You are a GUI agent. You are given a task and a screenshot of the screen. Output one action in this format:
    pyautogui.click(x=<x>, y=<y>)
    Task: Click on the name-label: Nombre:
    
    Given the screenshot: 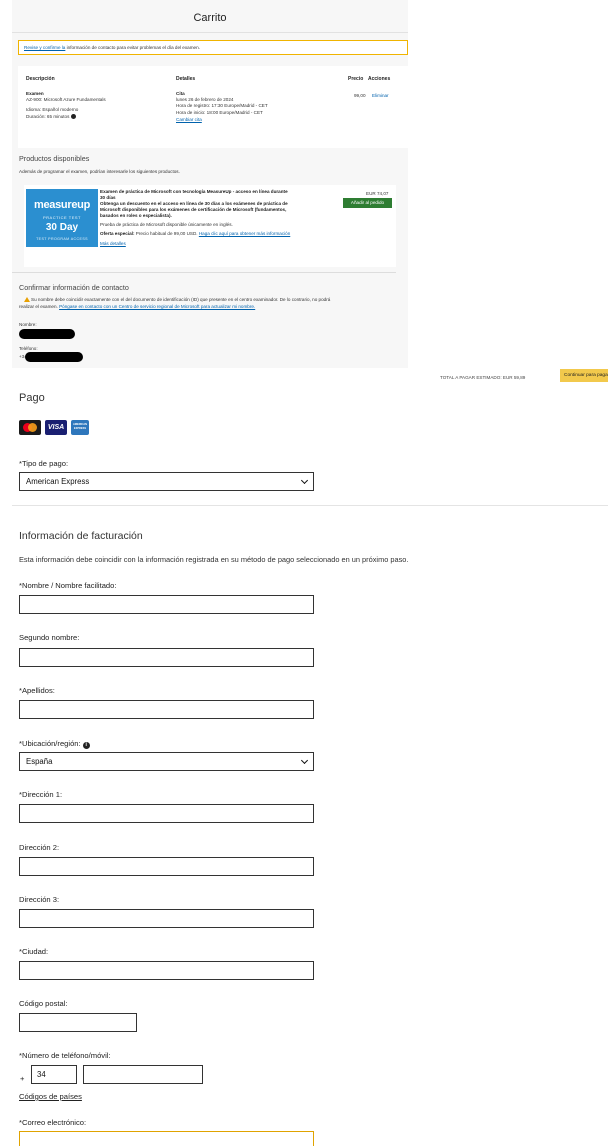 What is the action you would take?
    pyautogui.click(x=28, y=324)
    